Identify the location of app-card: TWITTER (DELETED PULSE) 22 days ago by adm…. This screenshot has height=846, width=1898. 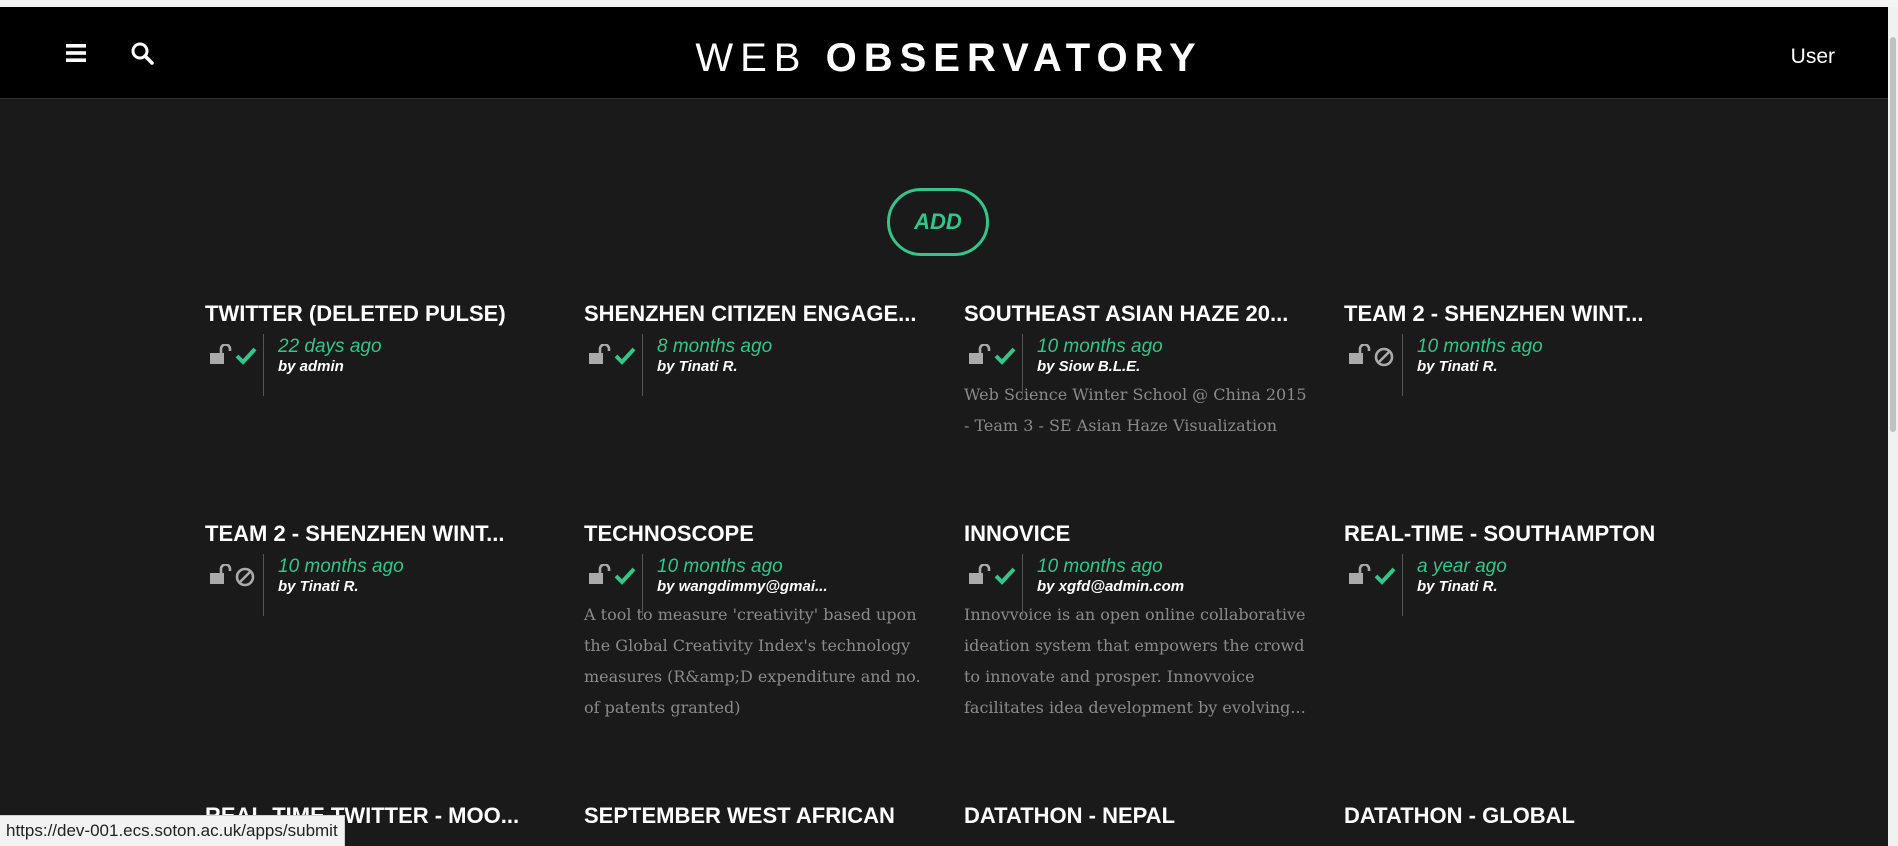
(380, 349).